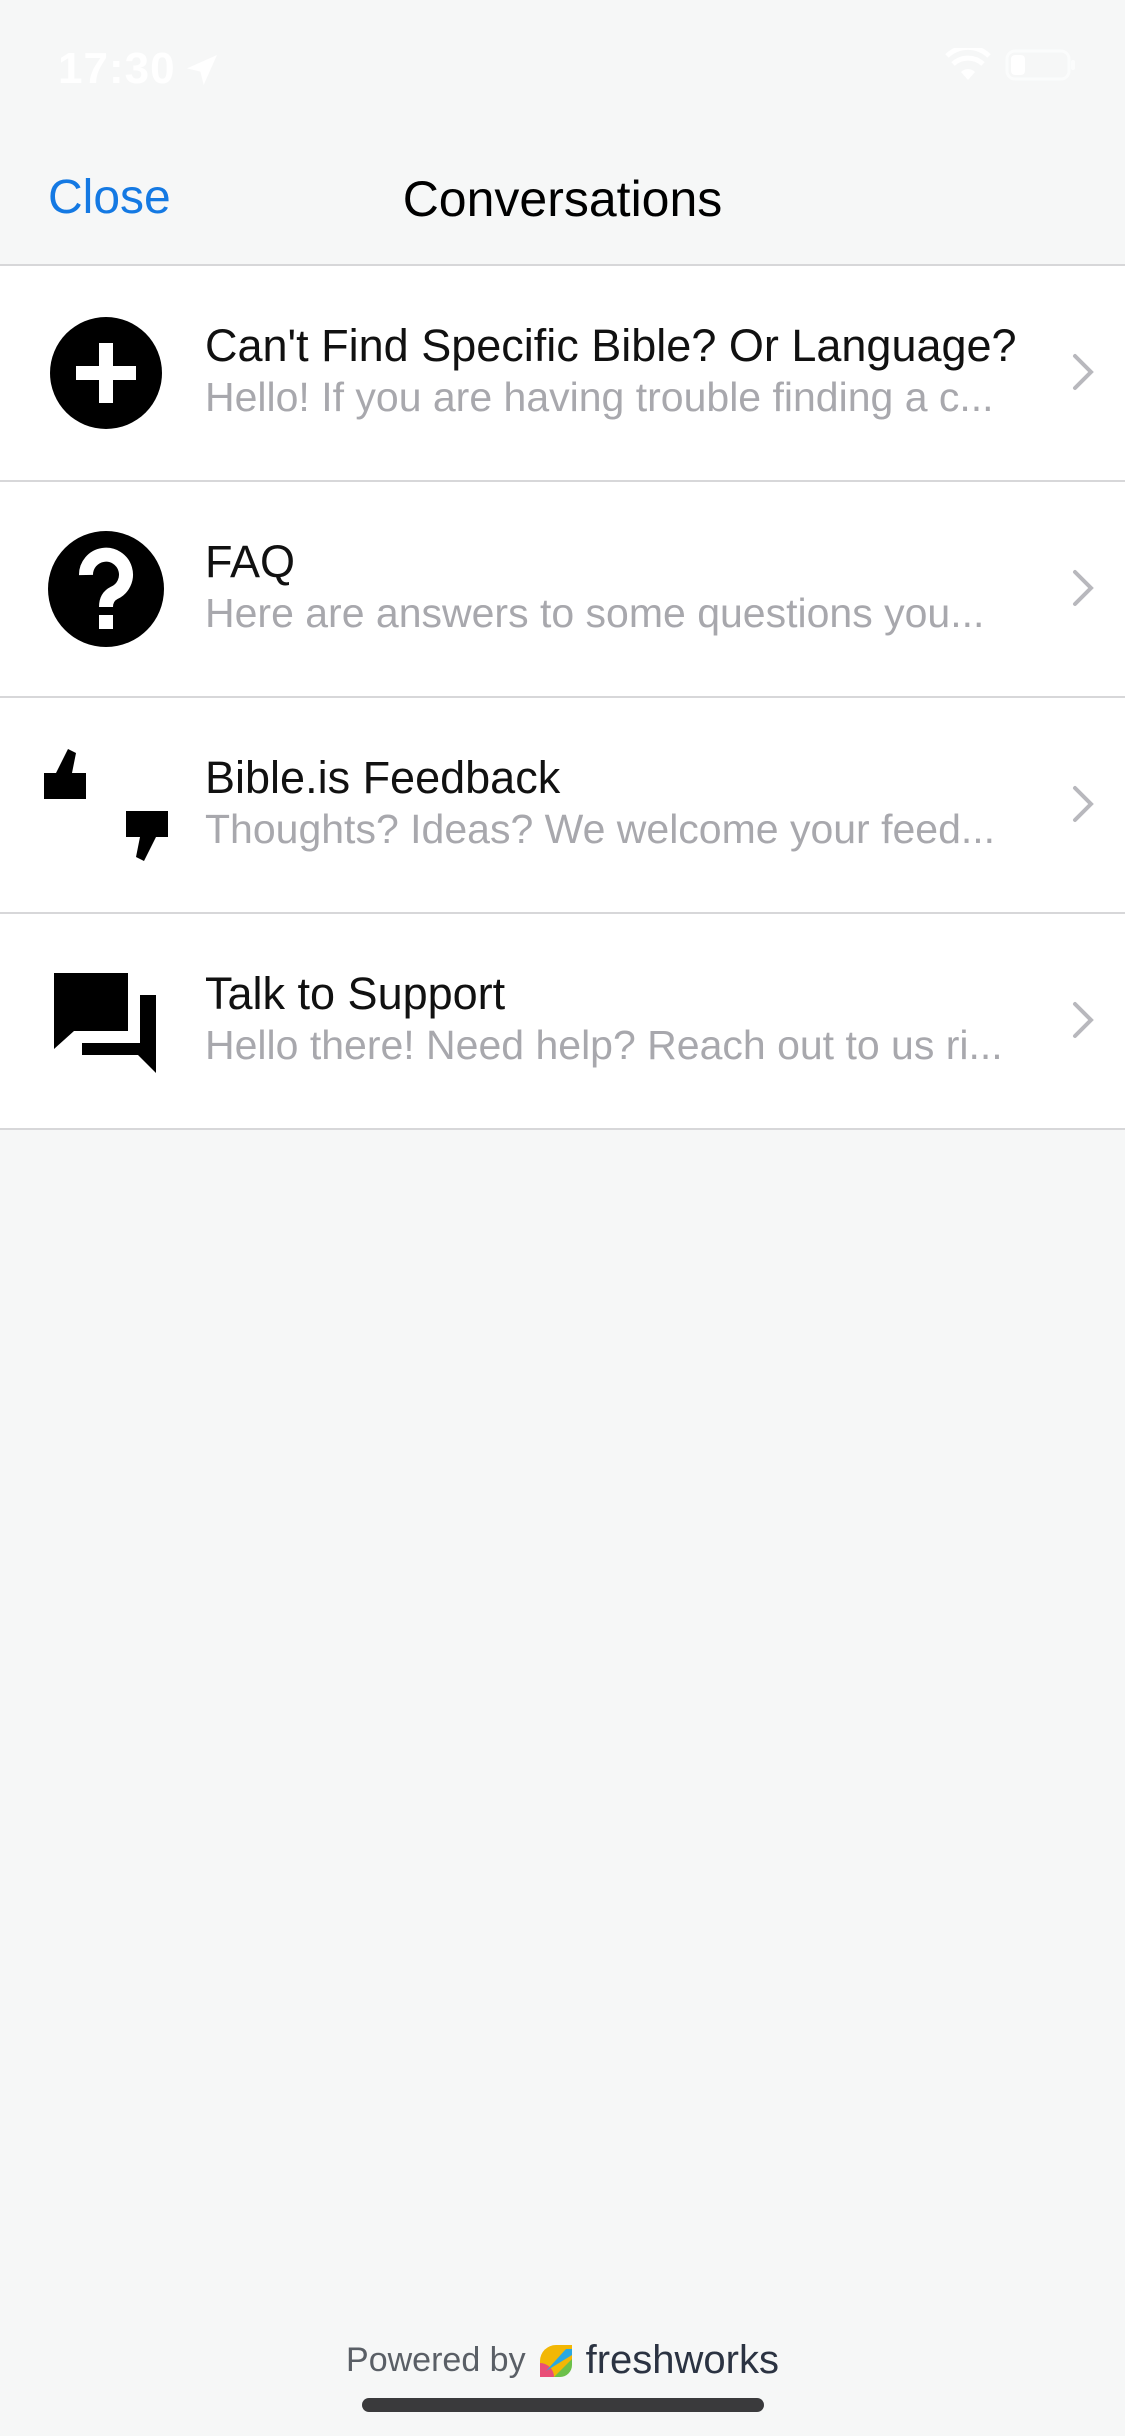 The image size is (1125, 2436). I want to click on freshworks-brand: freshworks, so click(682, 2360).